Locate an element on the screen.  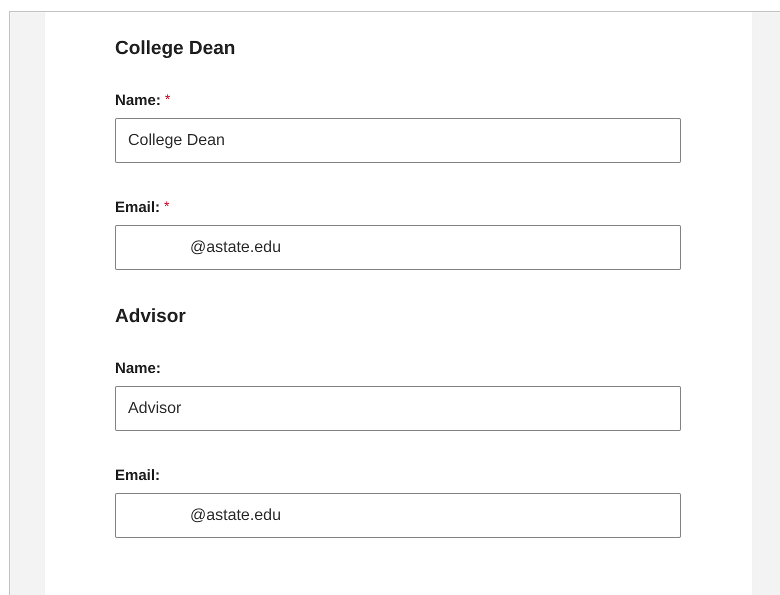
section-heading: Advisor is located at coordinates (151, 317).